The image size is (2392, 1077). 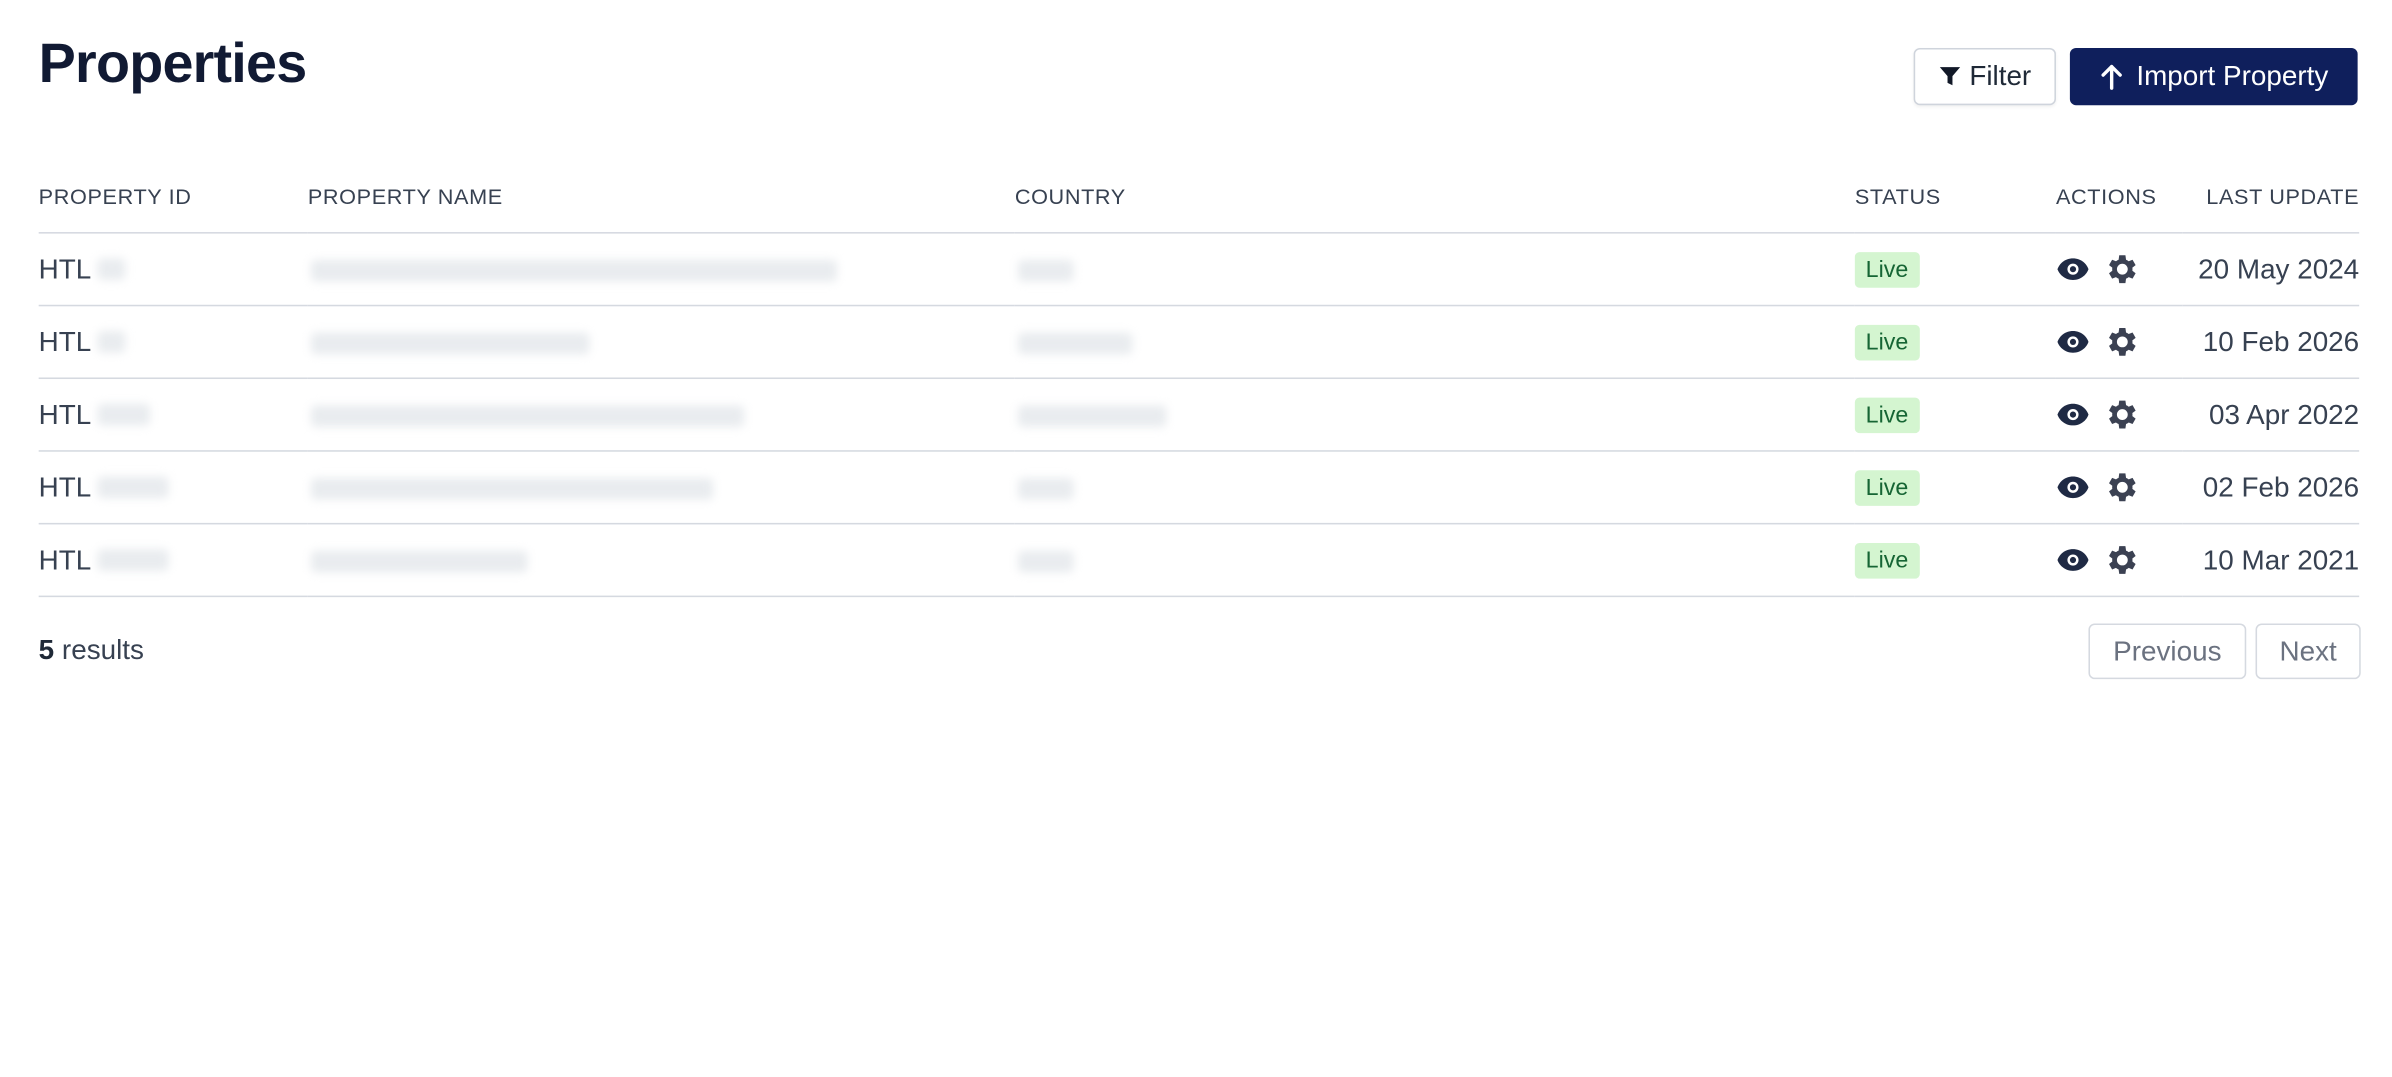 What do you see at coordinates (2271, 487) in the screenshot?
I see `last-update-cell: 02 Feb 2026` at bounding box center [2271, 487].